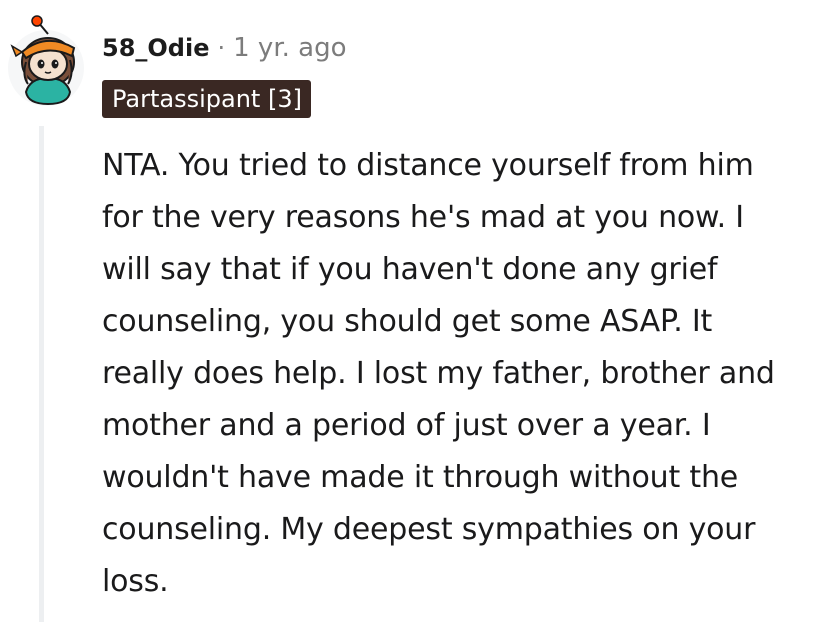 This screenshot has width=821, height=622. What do you see at coordinates (155, 48) in the screenshot?
I see `comment-author-link: 58_Odie` at bounding box center [155, 48].